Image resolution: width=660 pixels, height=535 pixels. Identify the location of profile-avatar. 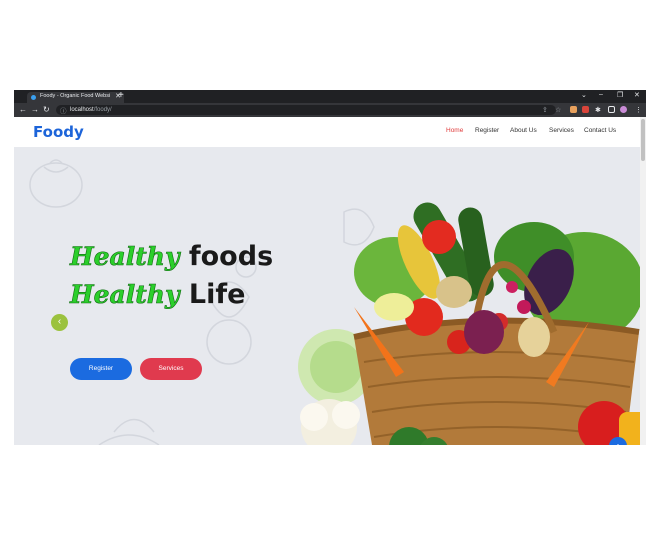
(623, 109).